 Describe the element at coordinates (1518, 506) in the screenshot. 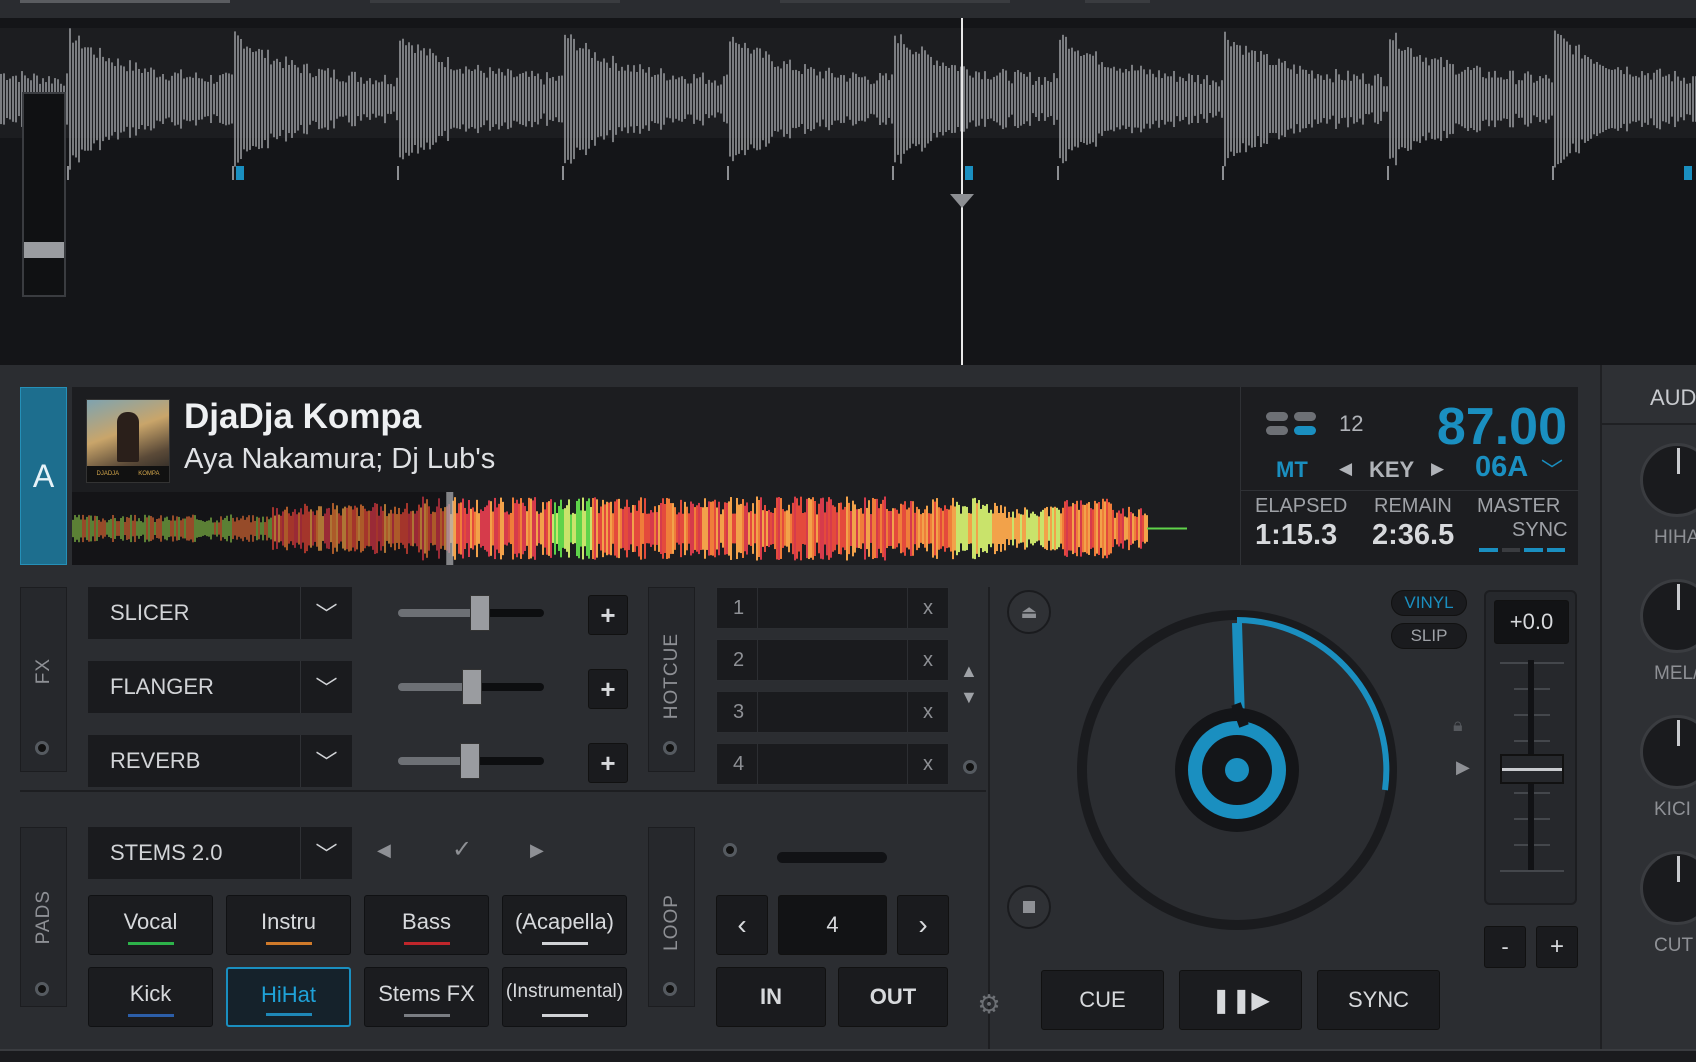

I see `master-label: MASTER` at that location.